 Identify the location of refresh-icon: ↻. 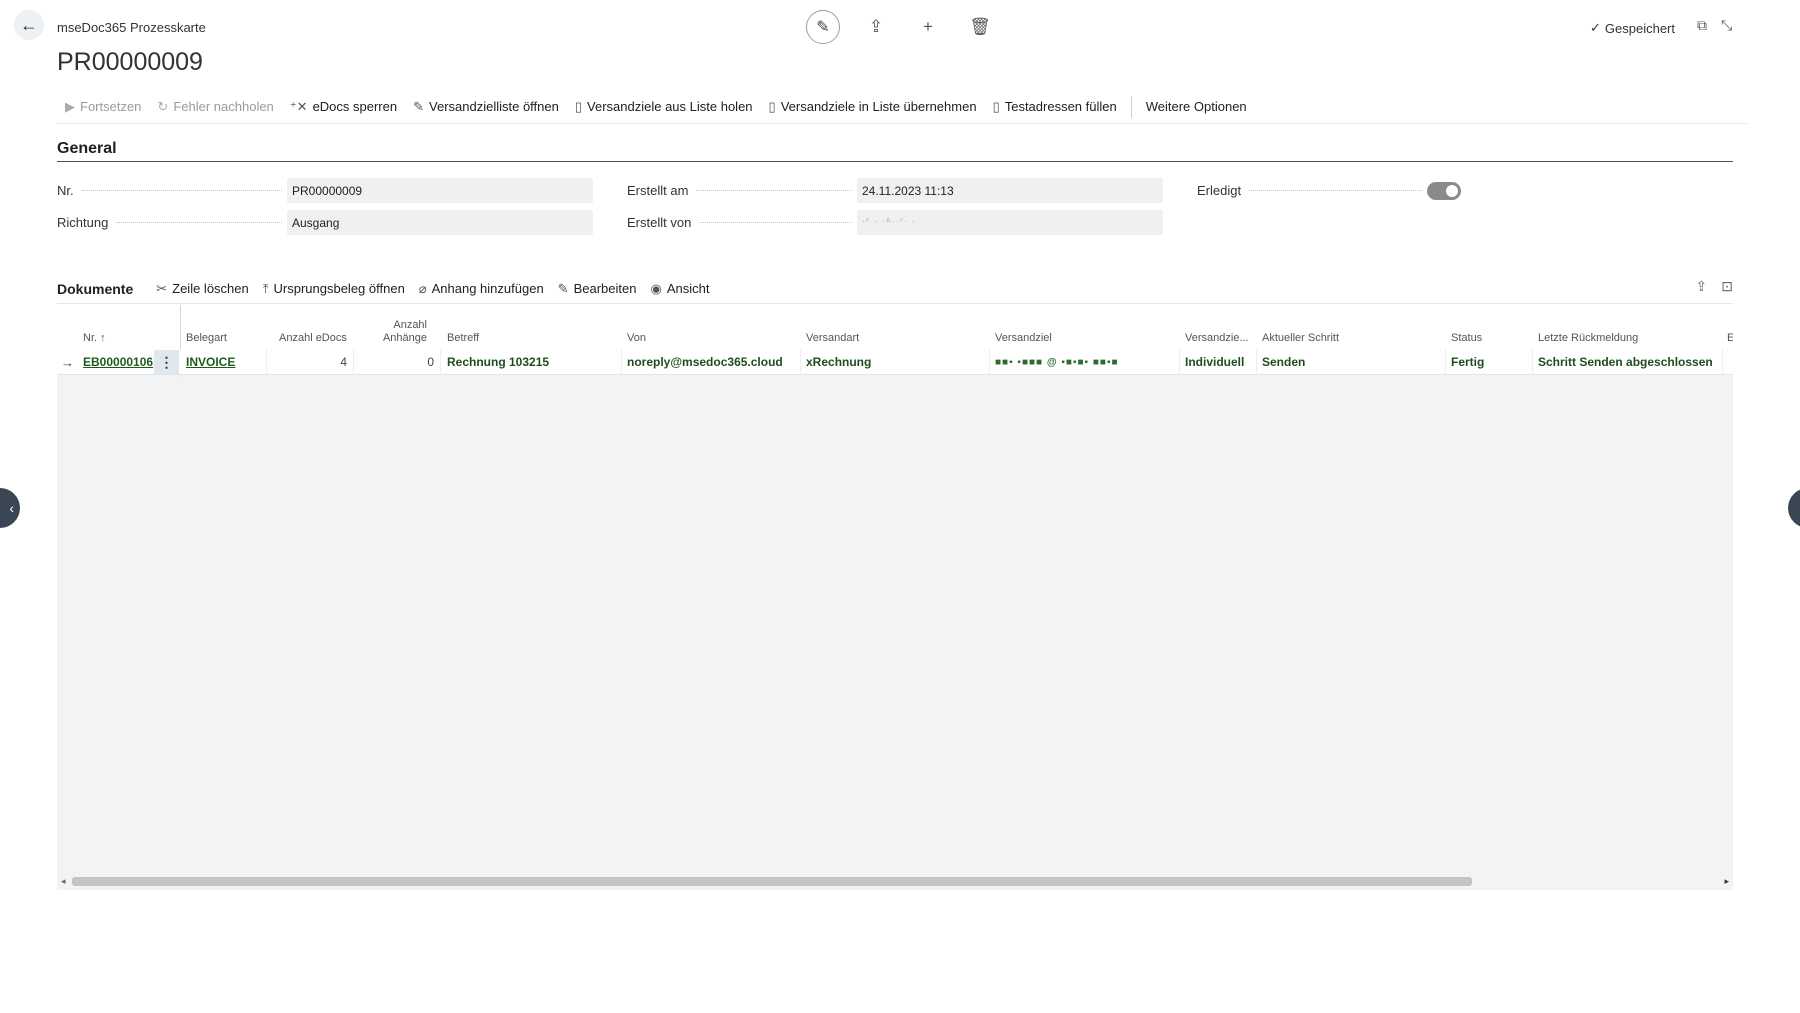
(163, 106).